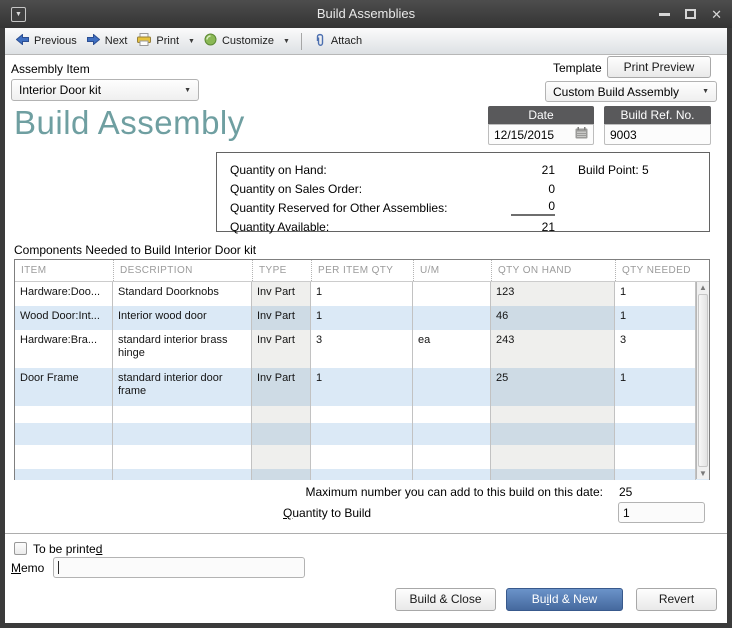 The image size is (732, 628). Describe the element at coordinates (58, 567) in the screenshot. I see `text-cursor` at that location.